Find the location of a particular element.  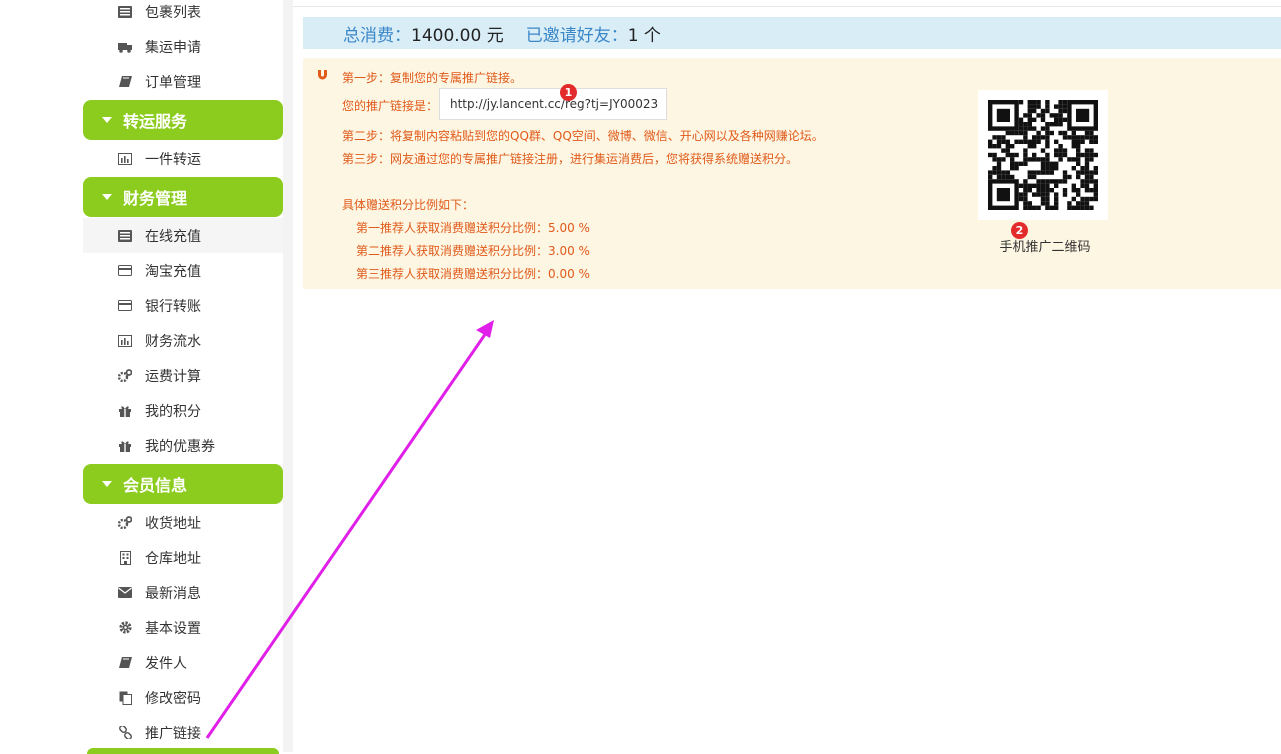

step-three-text: 第三步：网友通过您的专属推广链接注册，进行集运消费后，您将获得系统赠送积分。 is located at coordinates (570, 159).